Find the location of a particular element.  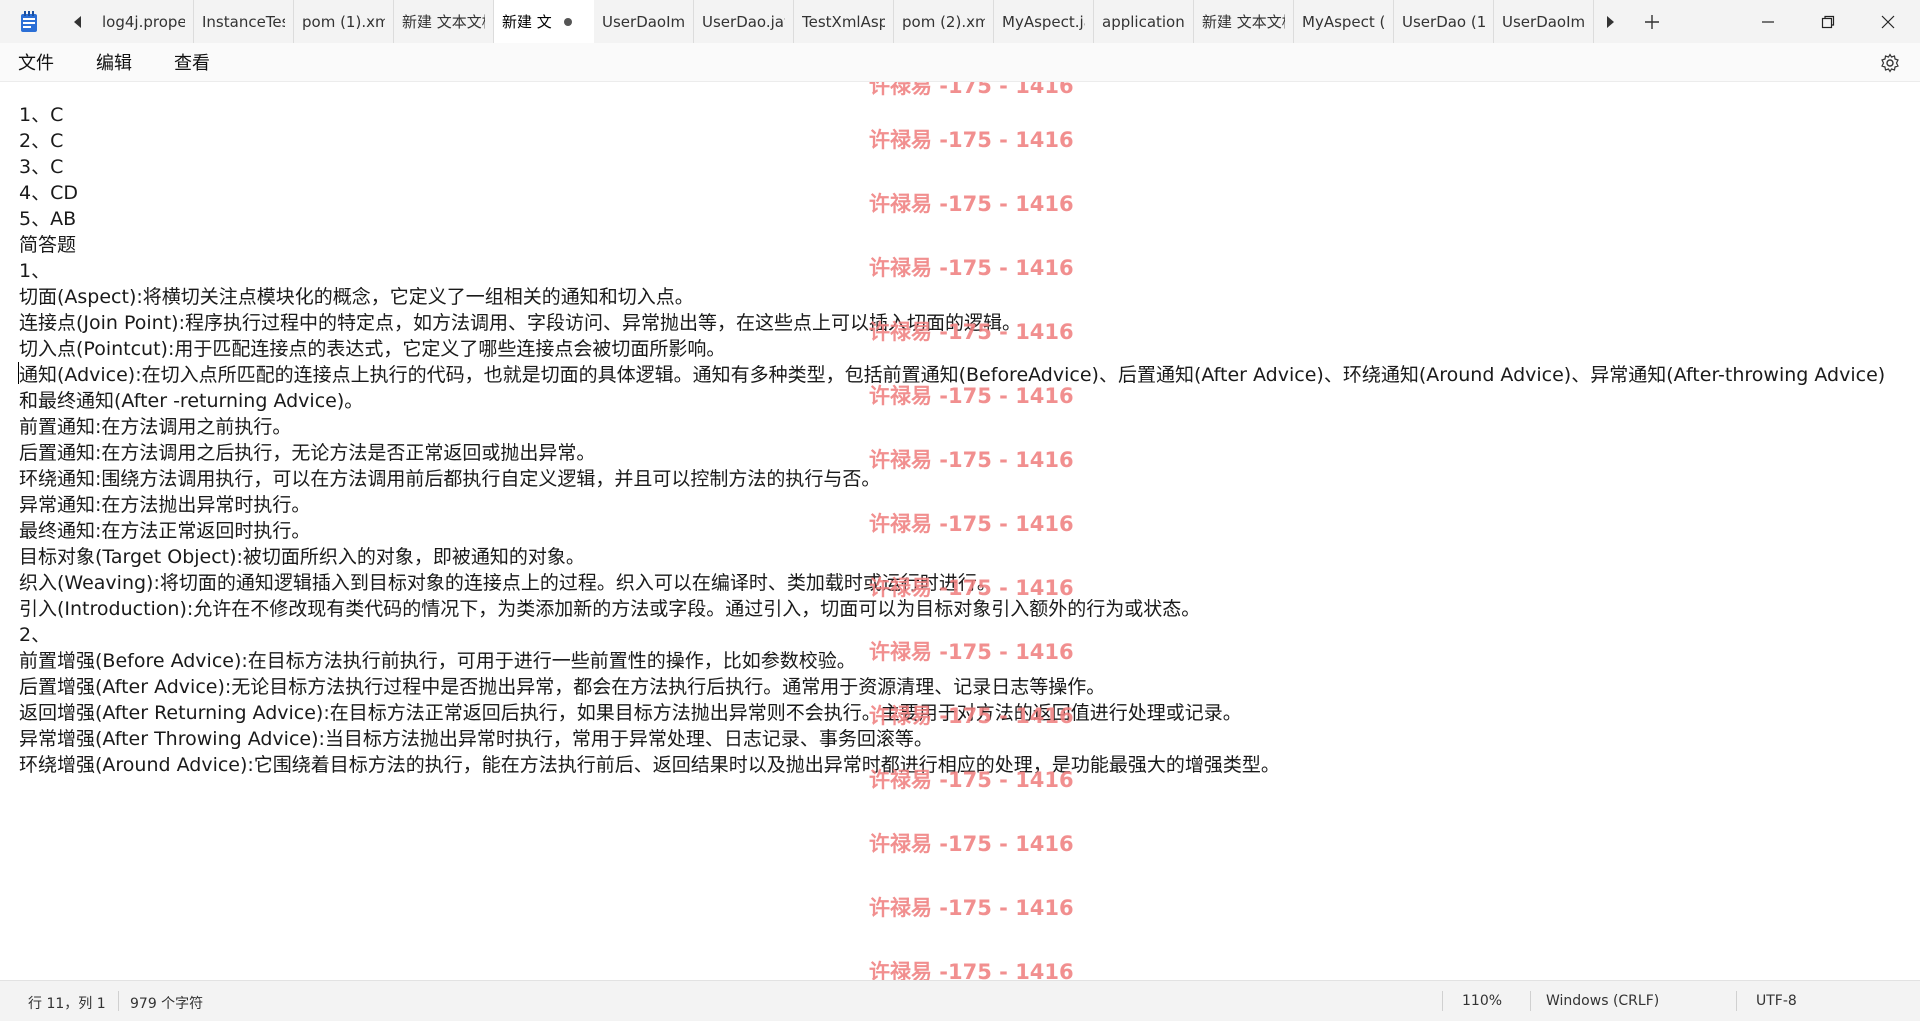

editor-line: 2、 is located at coordinates (959, 635).